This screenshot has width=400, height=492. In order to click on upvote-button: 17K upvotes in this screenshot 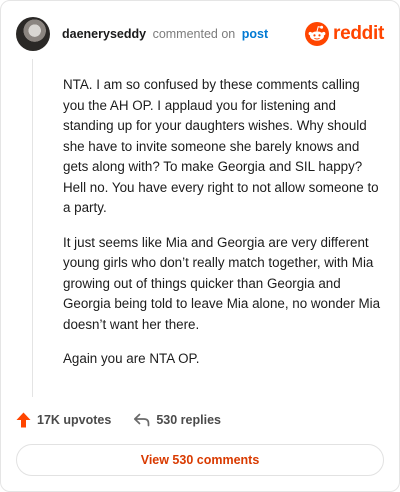, I will do `click(63, 420)`.